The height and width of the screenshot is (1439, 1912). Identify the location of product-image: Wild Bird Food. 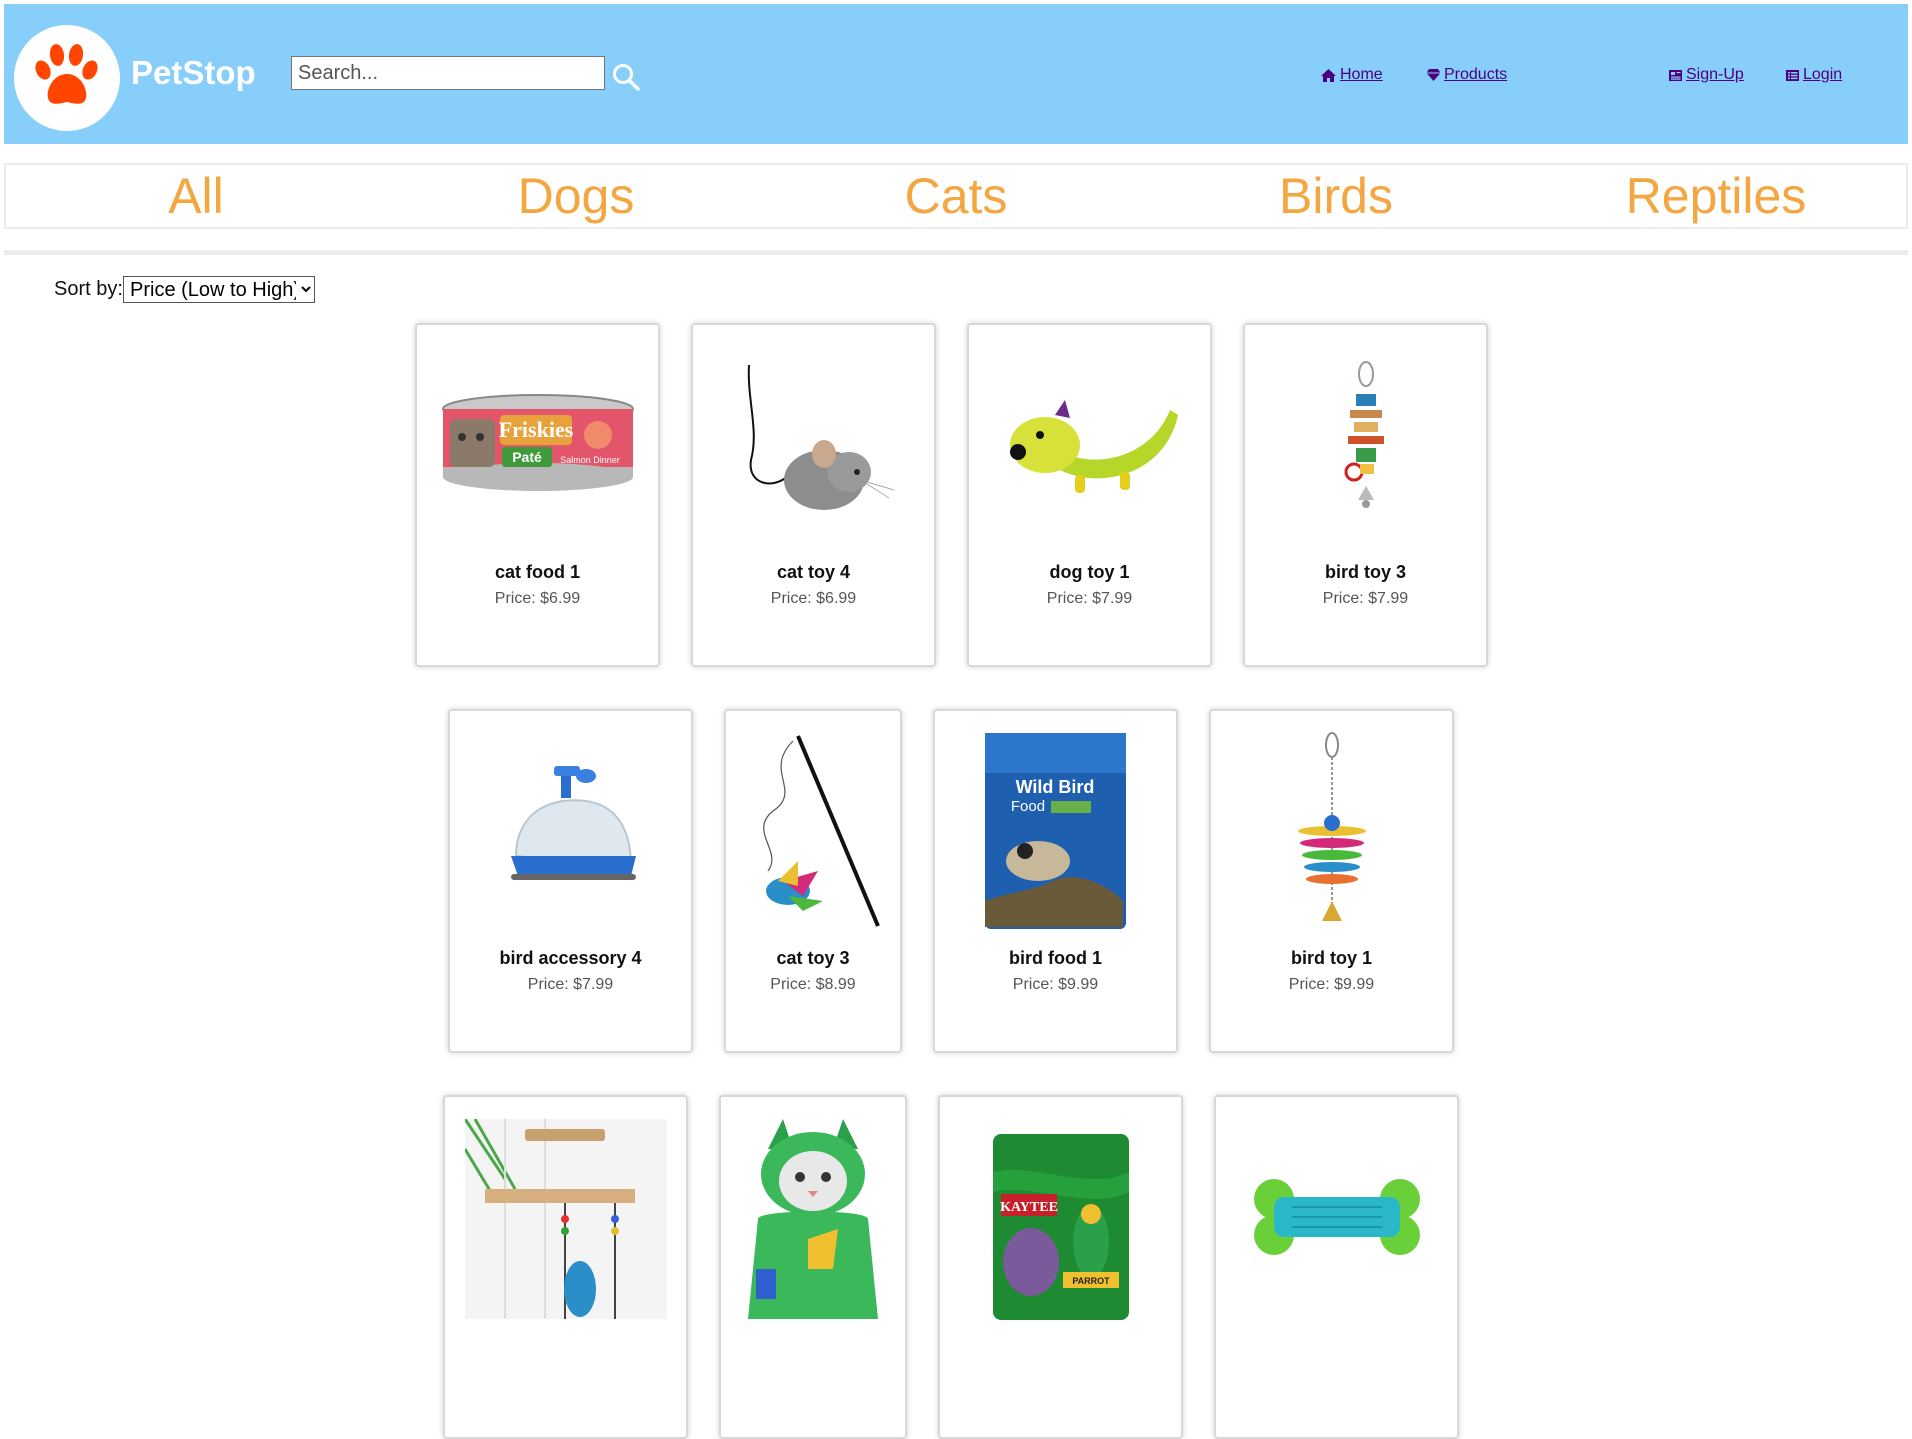
(1055, 831).